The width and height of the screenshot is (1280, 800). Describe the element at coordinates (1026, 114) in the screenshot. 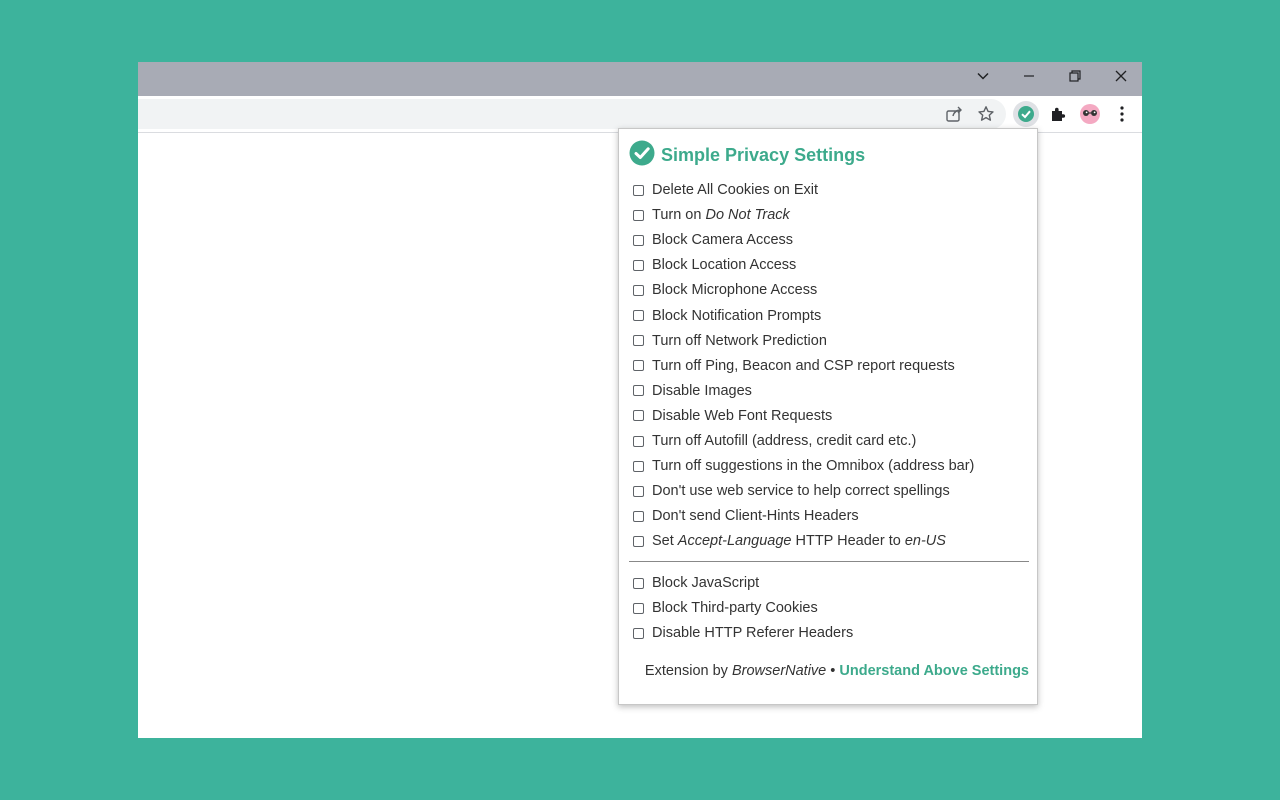

I see `privacy-extension-icon` at that location.